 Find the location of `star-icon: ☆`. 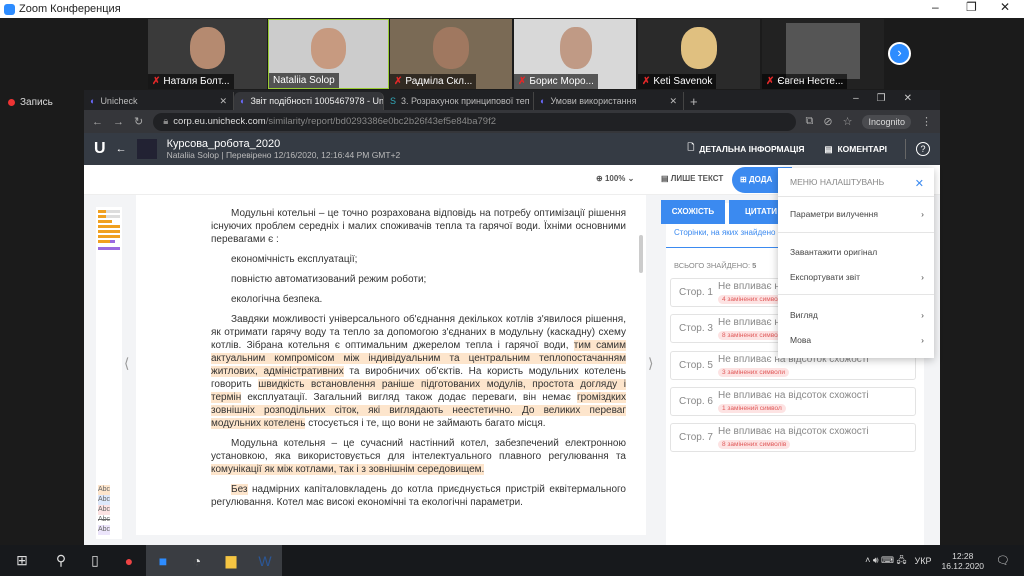

star-icon: ☆ is located at coordinates (848, 121).